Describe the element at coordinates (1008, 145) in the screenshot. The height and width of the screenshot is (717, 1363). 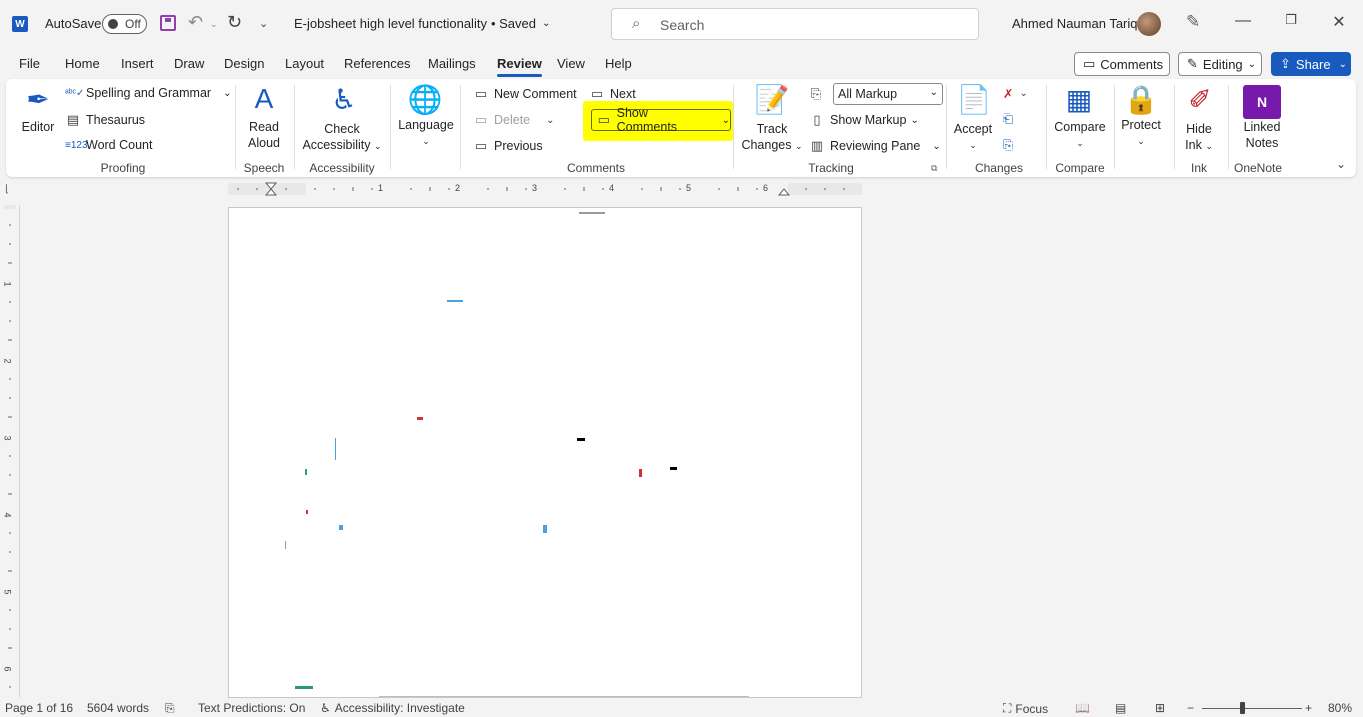
I see `next-change-icon: ⎘` at that location.